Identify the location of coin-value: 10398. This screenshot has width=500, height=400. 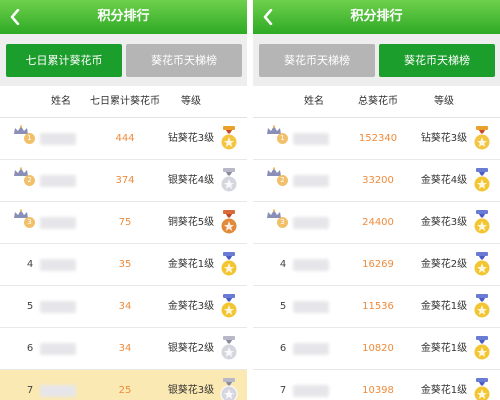
(378, 390).